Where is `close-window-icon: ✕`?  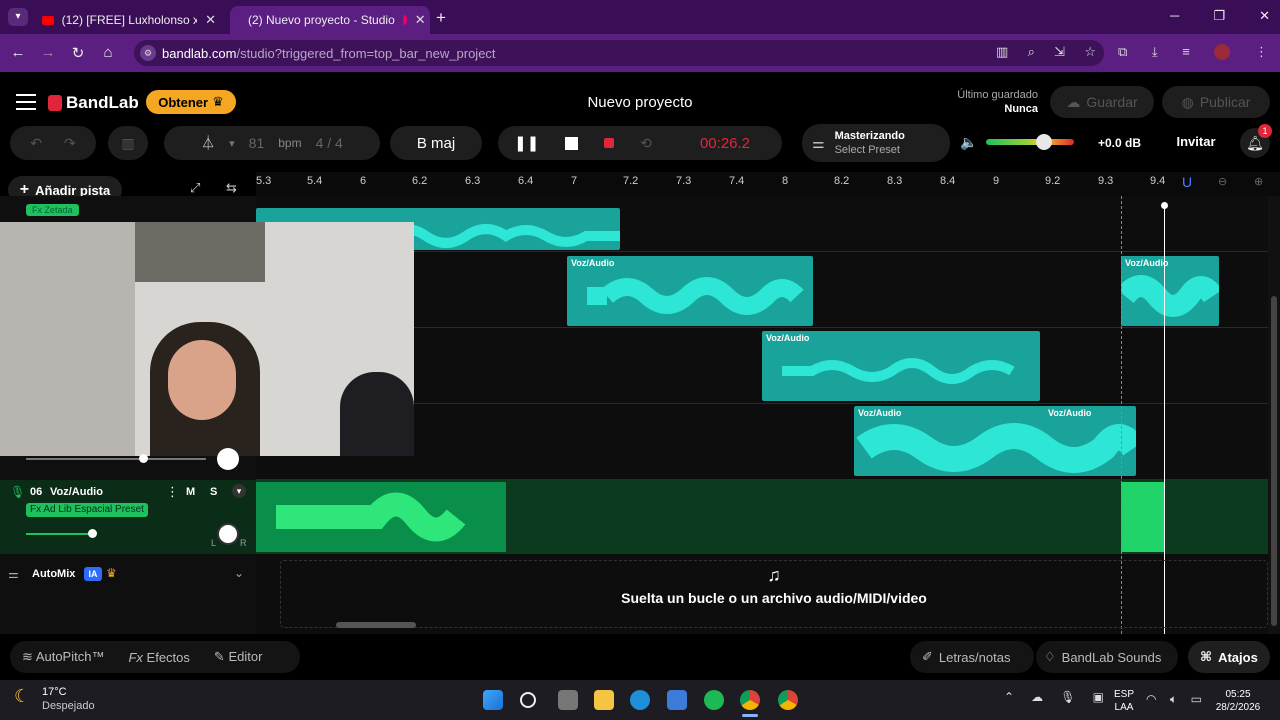
close-window-icon: ✕ is located at coordinates (1264, 16).